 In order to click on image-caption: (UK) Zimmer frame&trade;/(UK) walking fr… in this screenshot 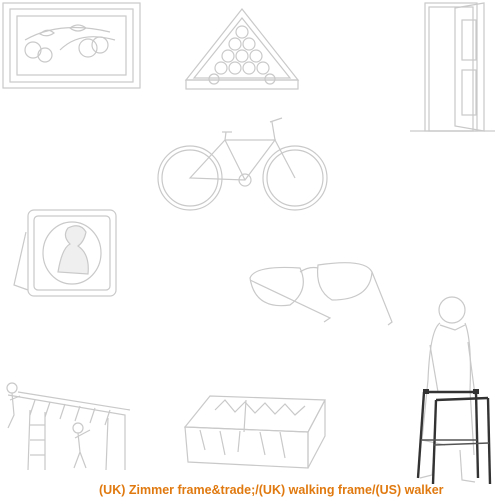, I will do `click(271, 490)`.